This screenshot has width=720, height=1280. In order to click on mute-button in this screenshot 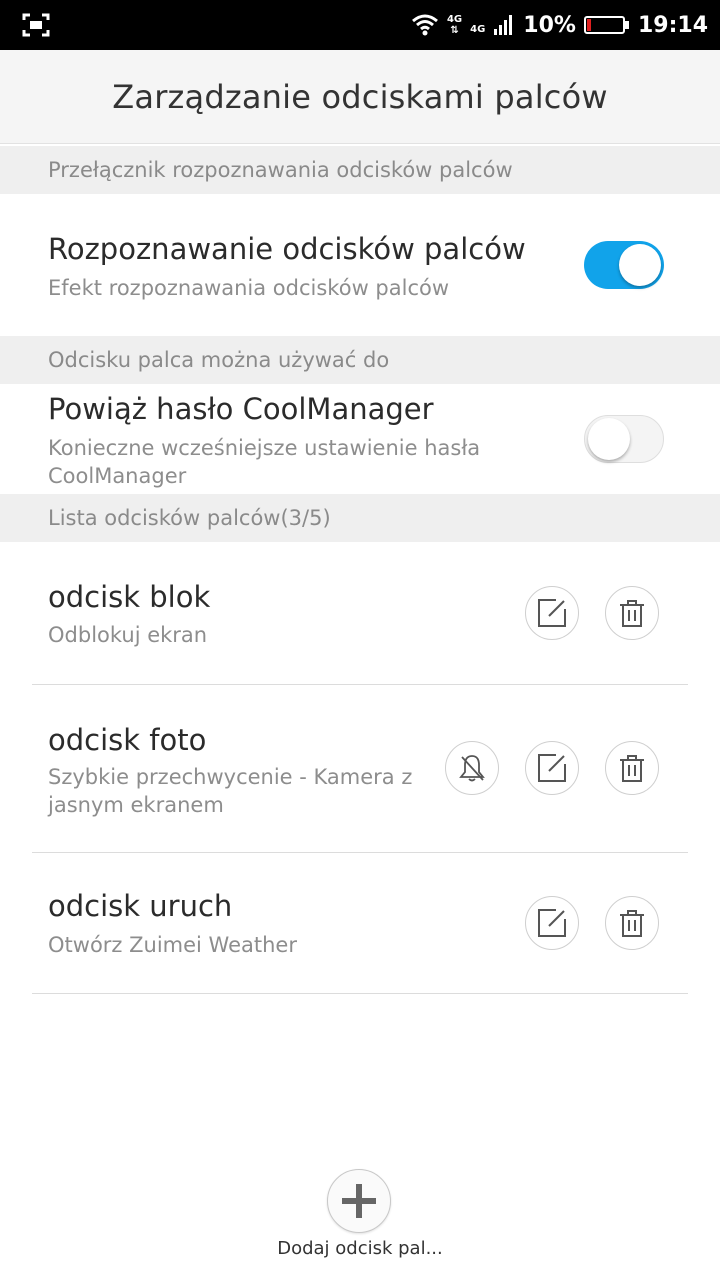, I will do `click(472, 768)`.